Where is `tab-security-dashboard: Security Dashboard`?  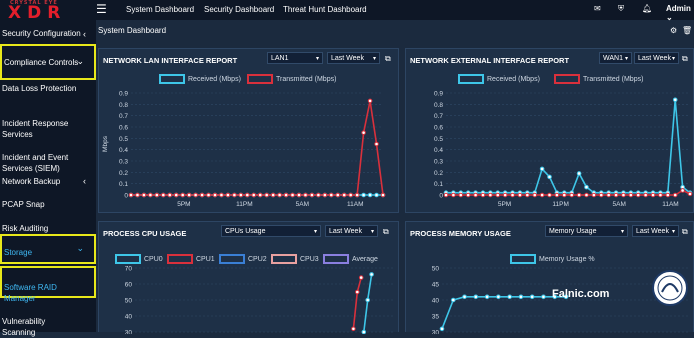
tab-security-dashboard: Security Dashboard is located at coordinates (239, 9).